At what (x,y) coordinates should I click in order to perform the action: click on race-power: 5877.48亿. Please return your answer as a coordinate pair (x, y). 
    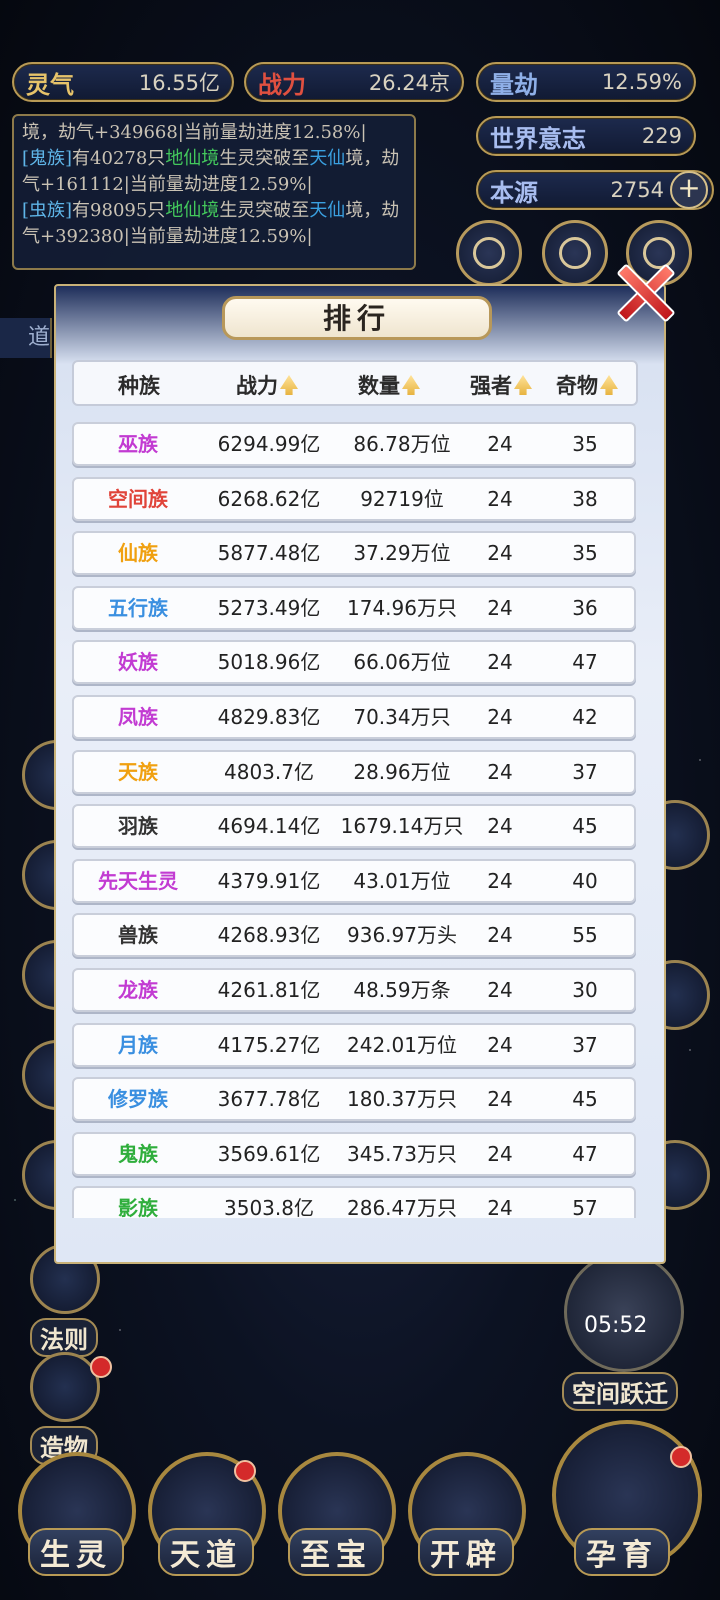
    Looking at the image, I should click on (269, 553).